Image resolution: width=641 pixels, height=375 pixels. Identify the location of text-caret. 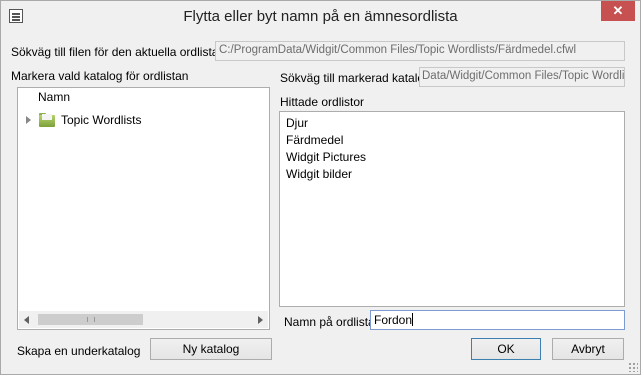
(413, 319).